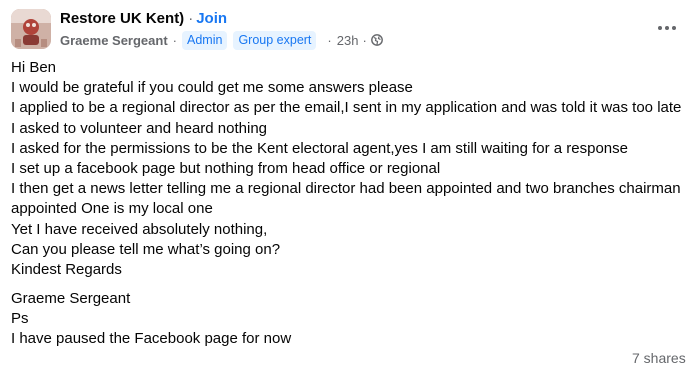 The image size is (687, 366). I want to click on message-line: I have paused the Facebook page for now, so click(151, 339).